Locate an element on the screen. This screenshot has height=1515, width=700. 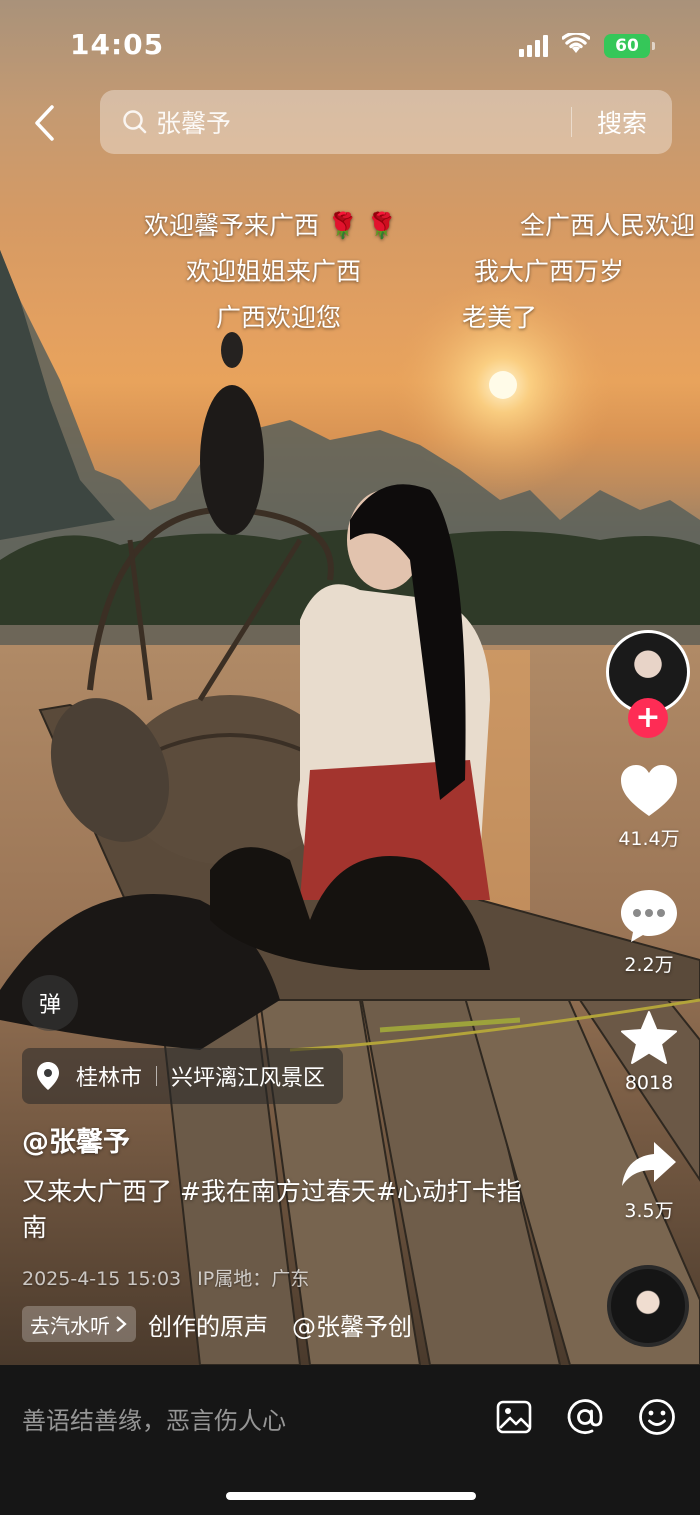
heart-icon is located at coordinates (649, 790).